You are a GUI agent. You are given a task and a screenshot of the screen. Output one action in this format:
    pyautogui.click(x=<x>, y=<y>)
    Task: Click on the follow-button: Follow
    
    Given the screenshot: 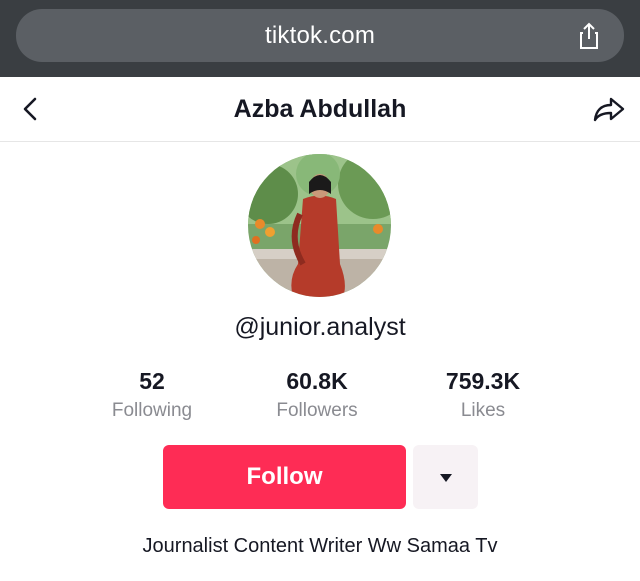 What is the action you would take?
    pyautogui.click(x=284, y=477)
    